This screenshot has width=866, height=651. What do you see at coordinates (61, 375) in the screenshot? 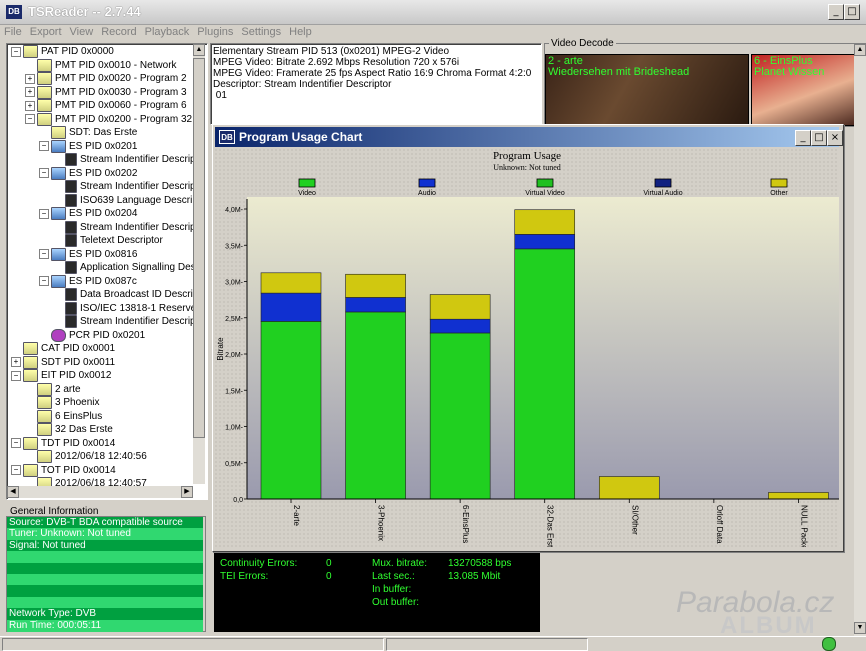
I see `tree-item: − EIT PID 0x0012` at bounding box center [61, 375].